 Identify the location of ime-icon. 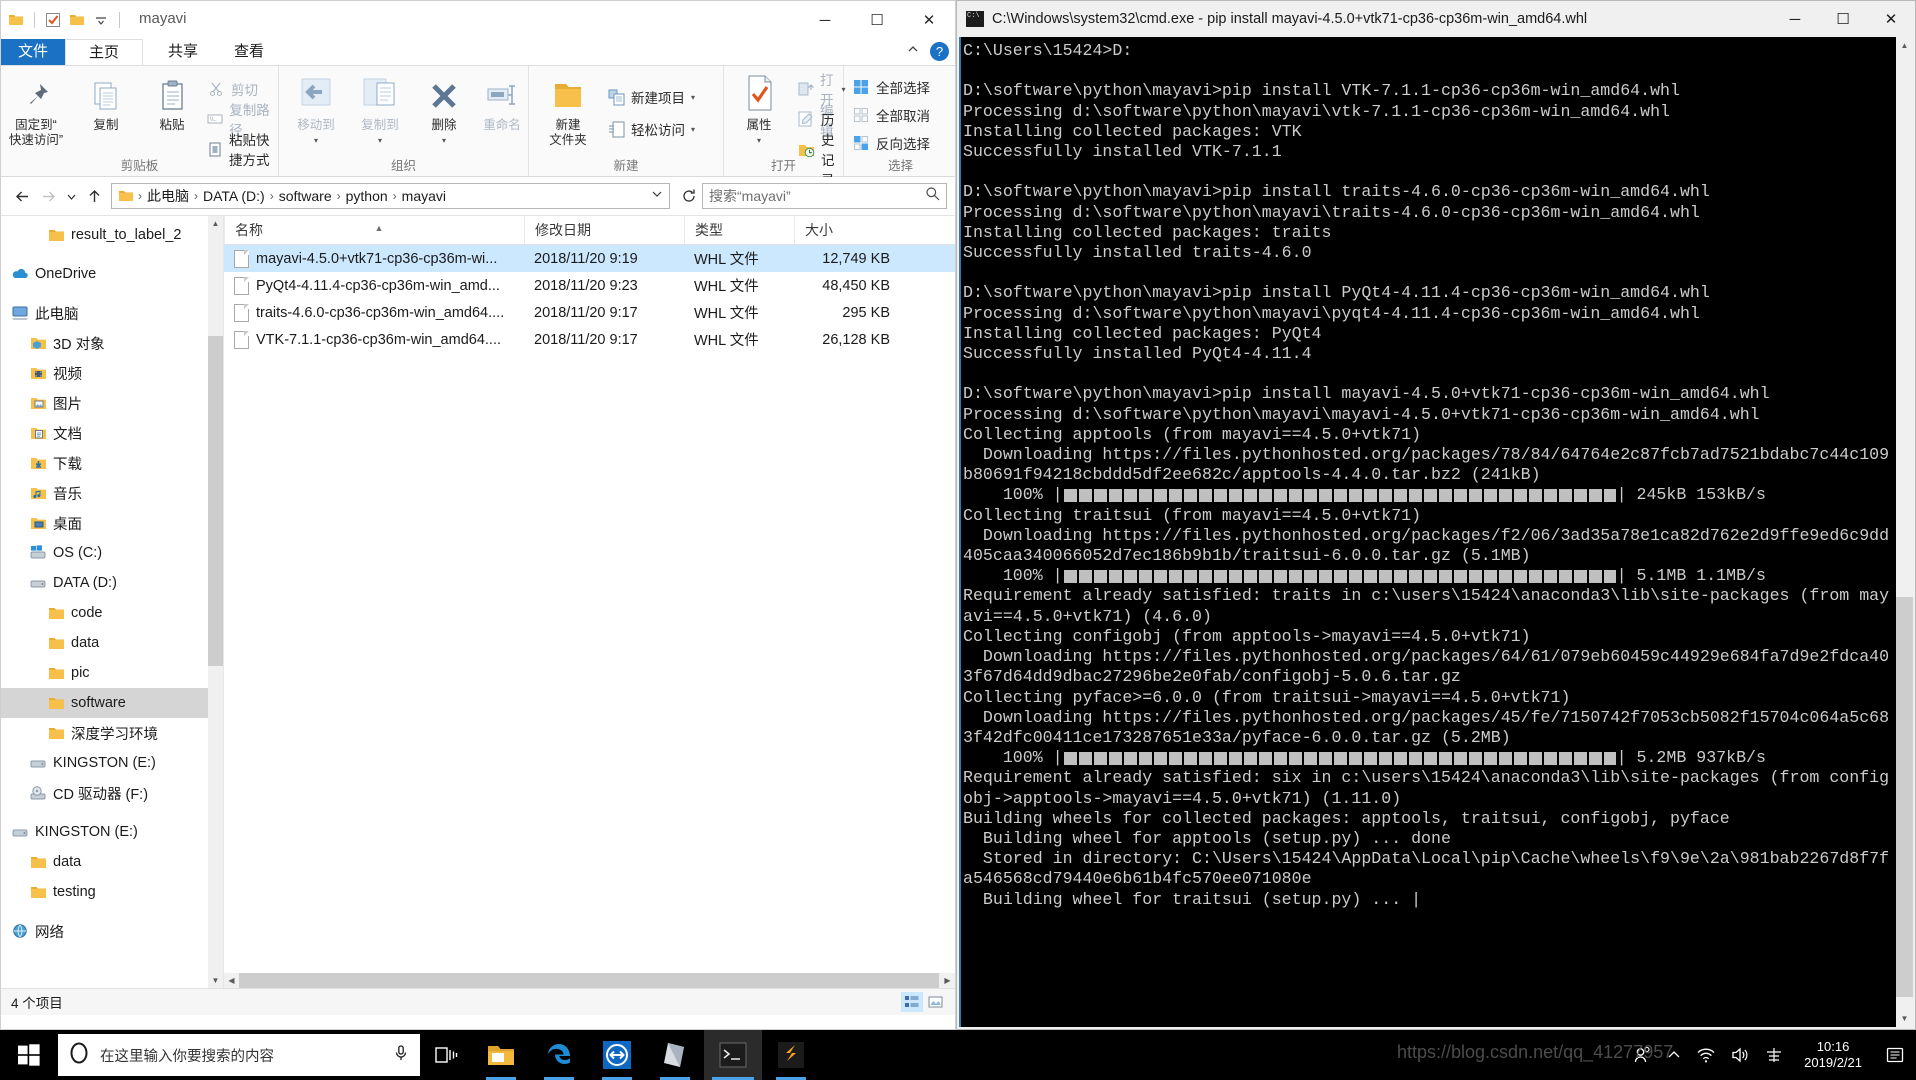
(1774, 1055).